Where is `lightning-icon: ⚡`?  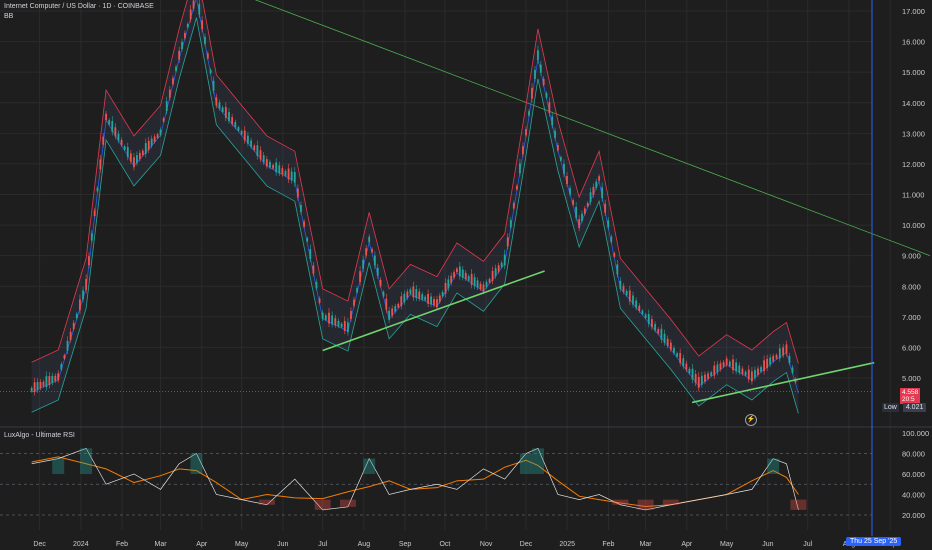 lightning-icon: ⚡ is located at coordinates (751, 420).